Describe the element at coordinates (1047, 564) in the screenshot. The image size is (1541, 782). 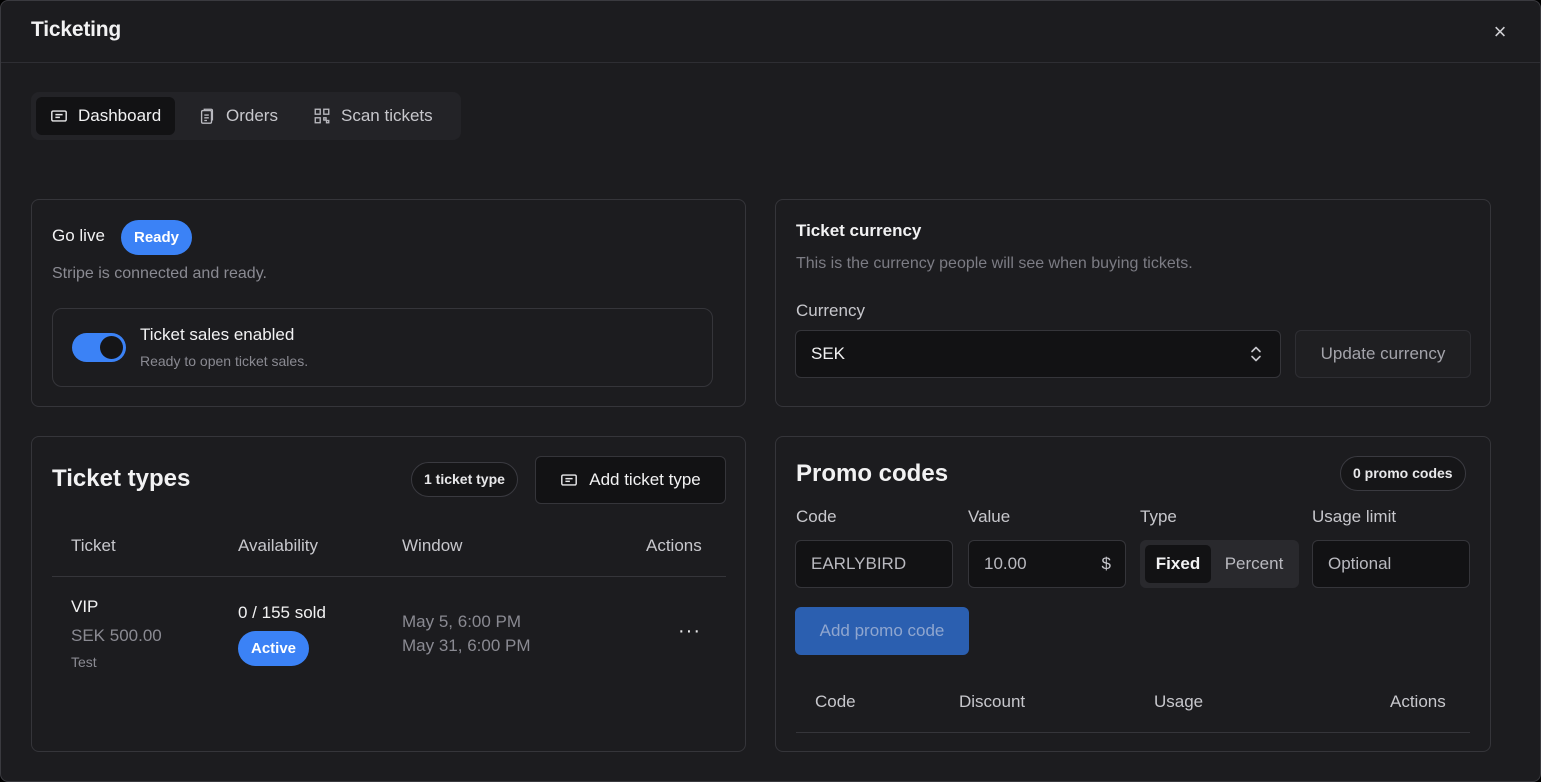
I see `promo-value-input: 10.00 $` at that location.